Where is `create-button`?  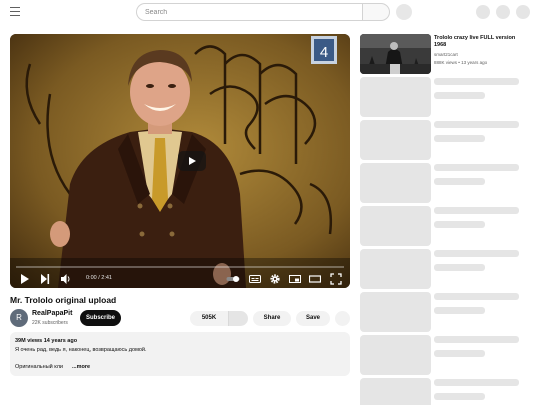
create-button is located at coordinates (483, 12).